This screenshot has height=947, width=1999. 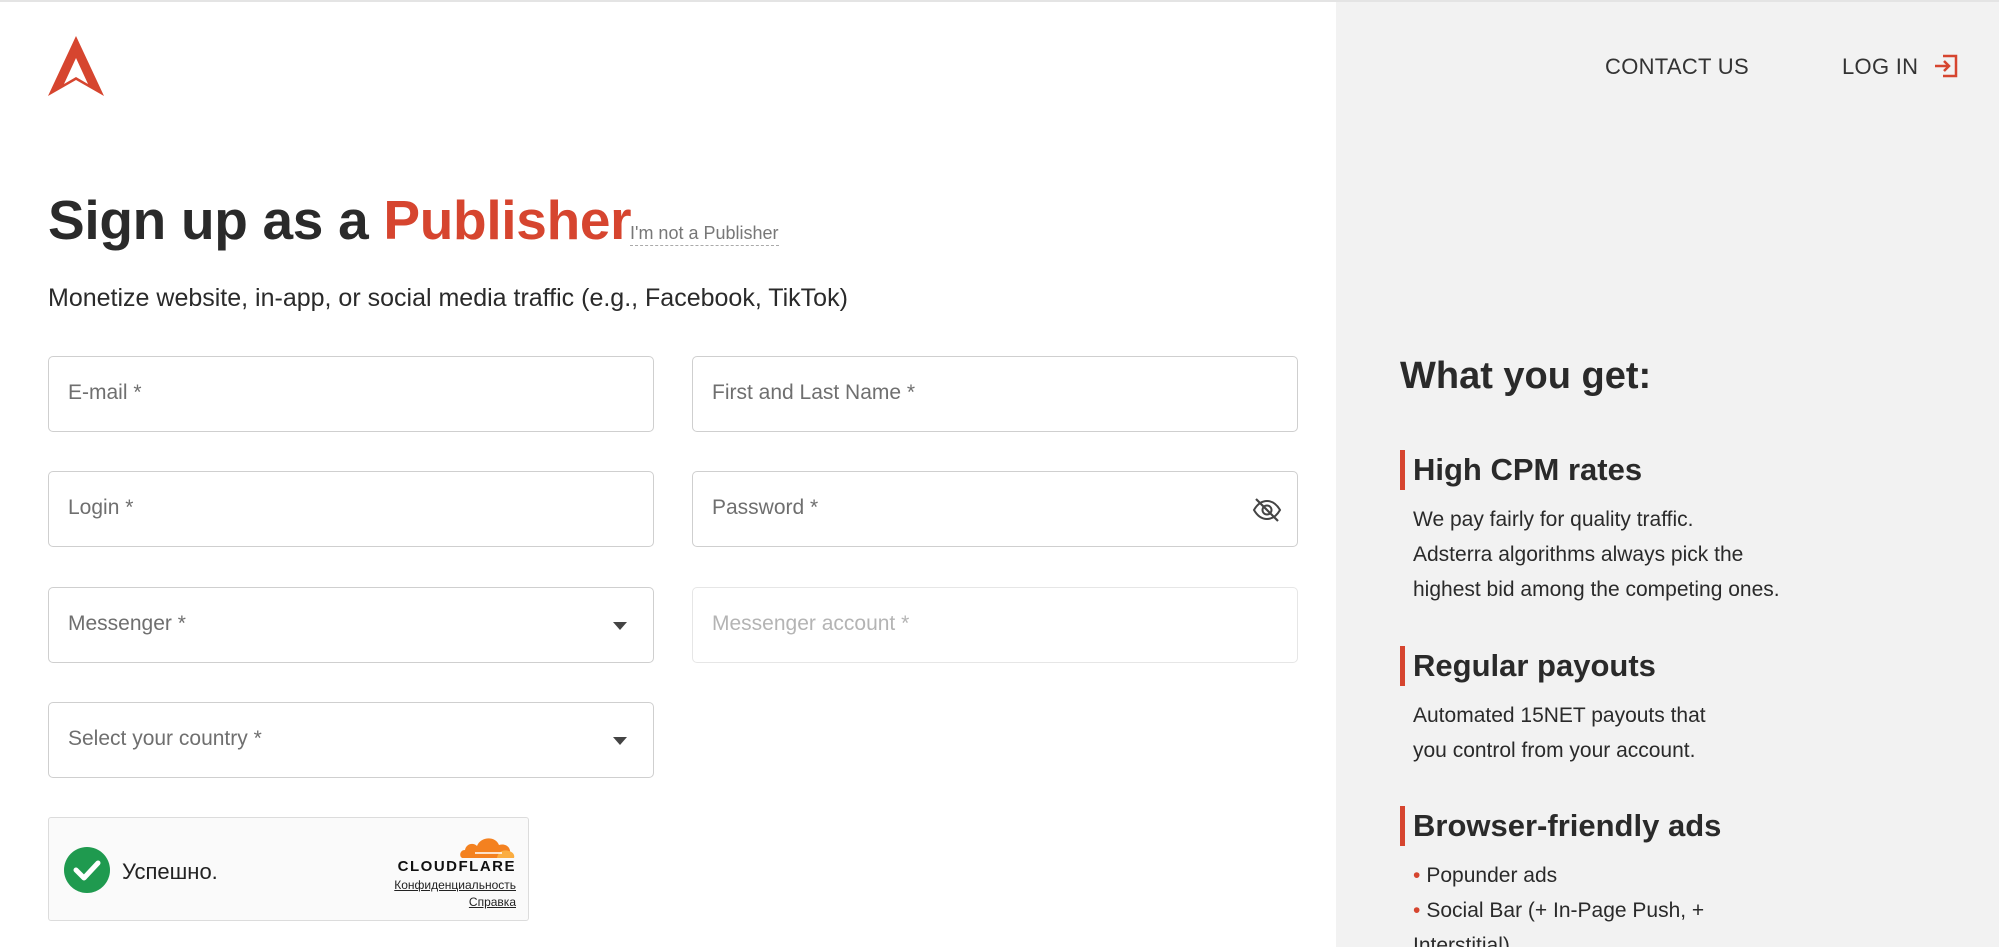 I want to click on login-link: LOG IN, so click(x=1901, y=67).